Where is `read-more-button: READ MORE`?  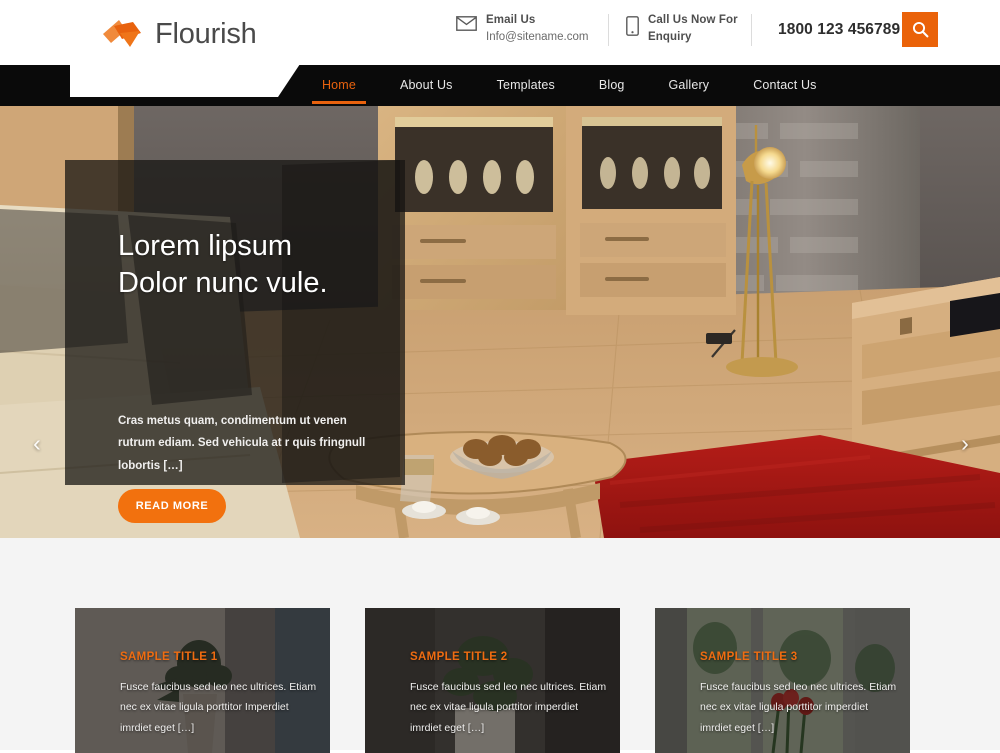
read-more-button: READ MORE is located at coordinates (172, 506).